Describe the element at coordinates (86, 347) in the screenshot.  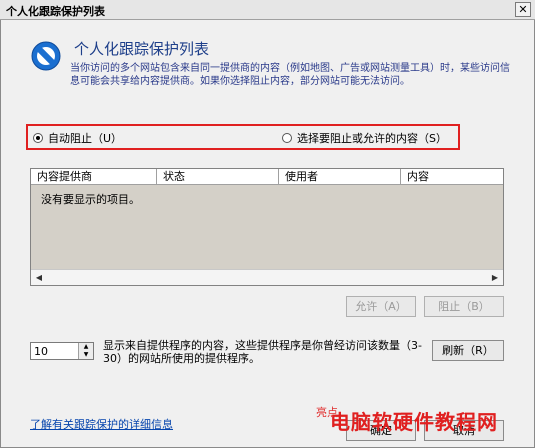
I see `chevron-up-icon: ▲` at that location.